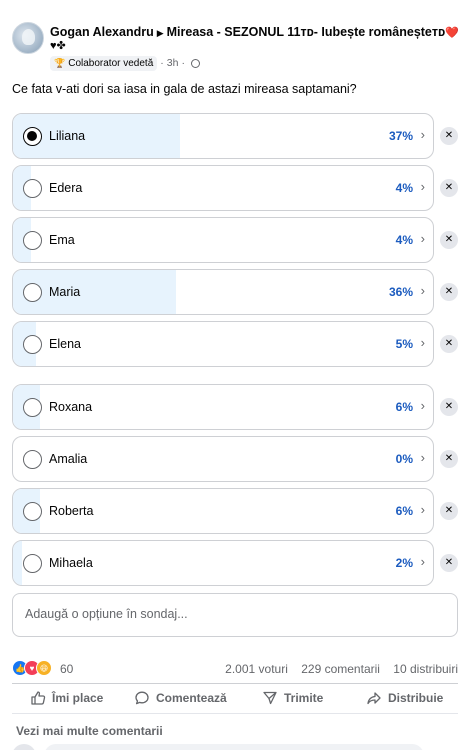  What do you see at coordinates (62, 240) in the screenshot?
I see `poll-option-label: Ema` at bounding box center [62, 240].